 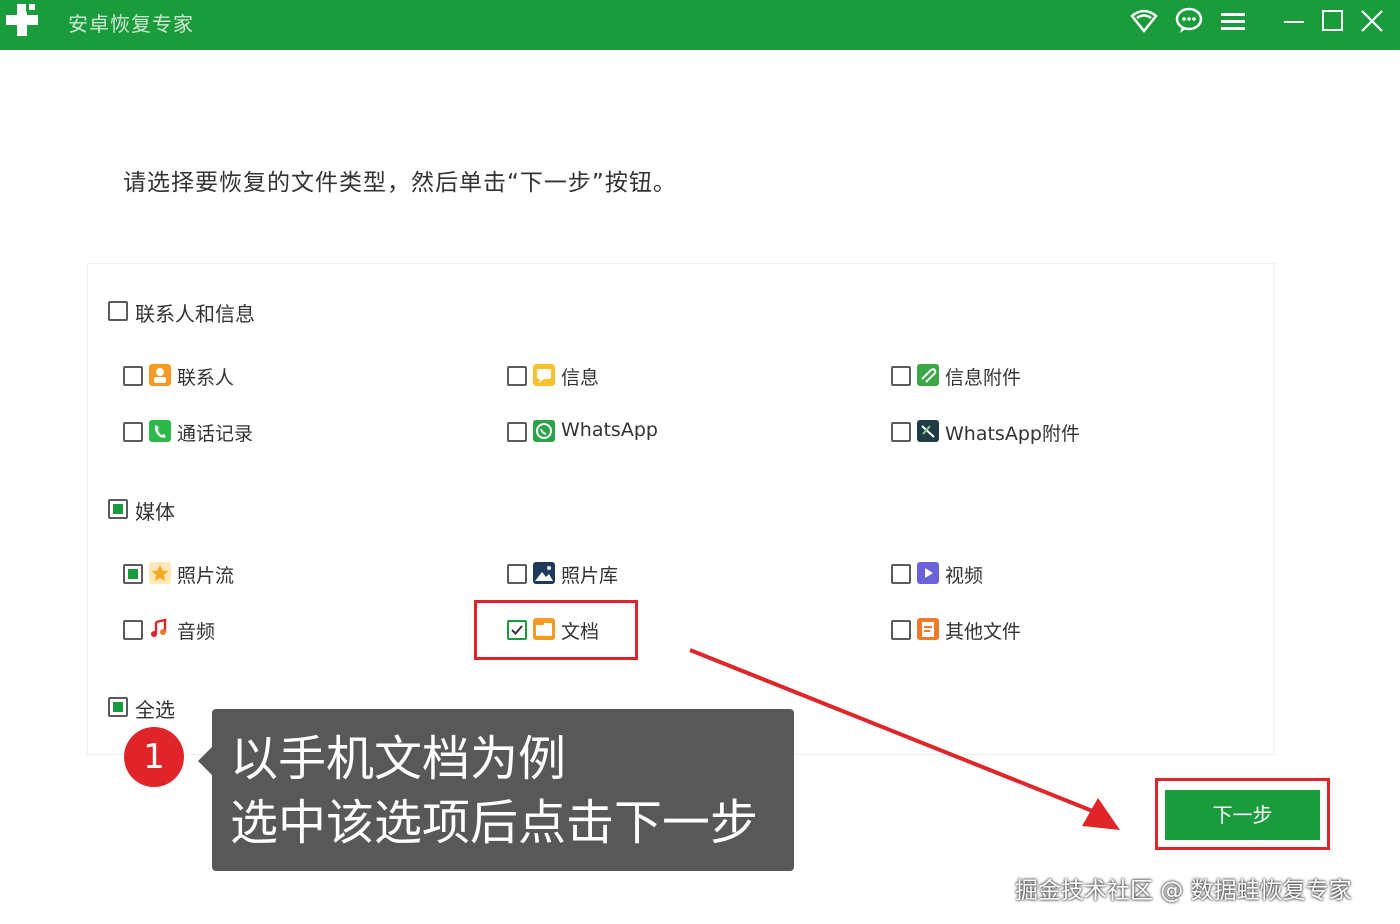 What do you see at coordinates (517, 376) in the screenshot?
I see `messages-checkbox` at bounding box center [517, 376].